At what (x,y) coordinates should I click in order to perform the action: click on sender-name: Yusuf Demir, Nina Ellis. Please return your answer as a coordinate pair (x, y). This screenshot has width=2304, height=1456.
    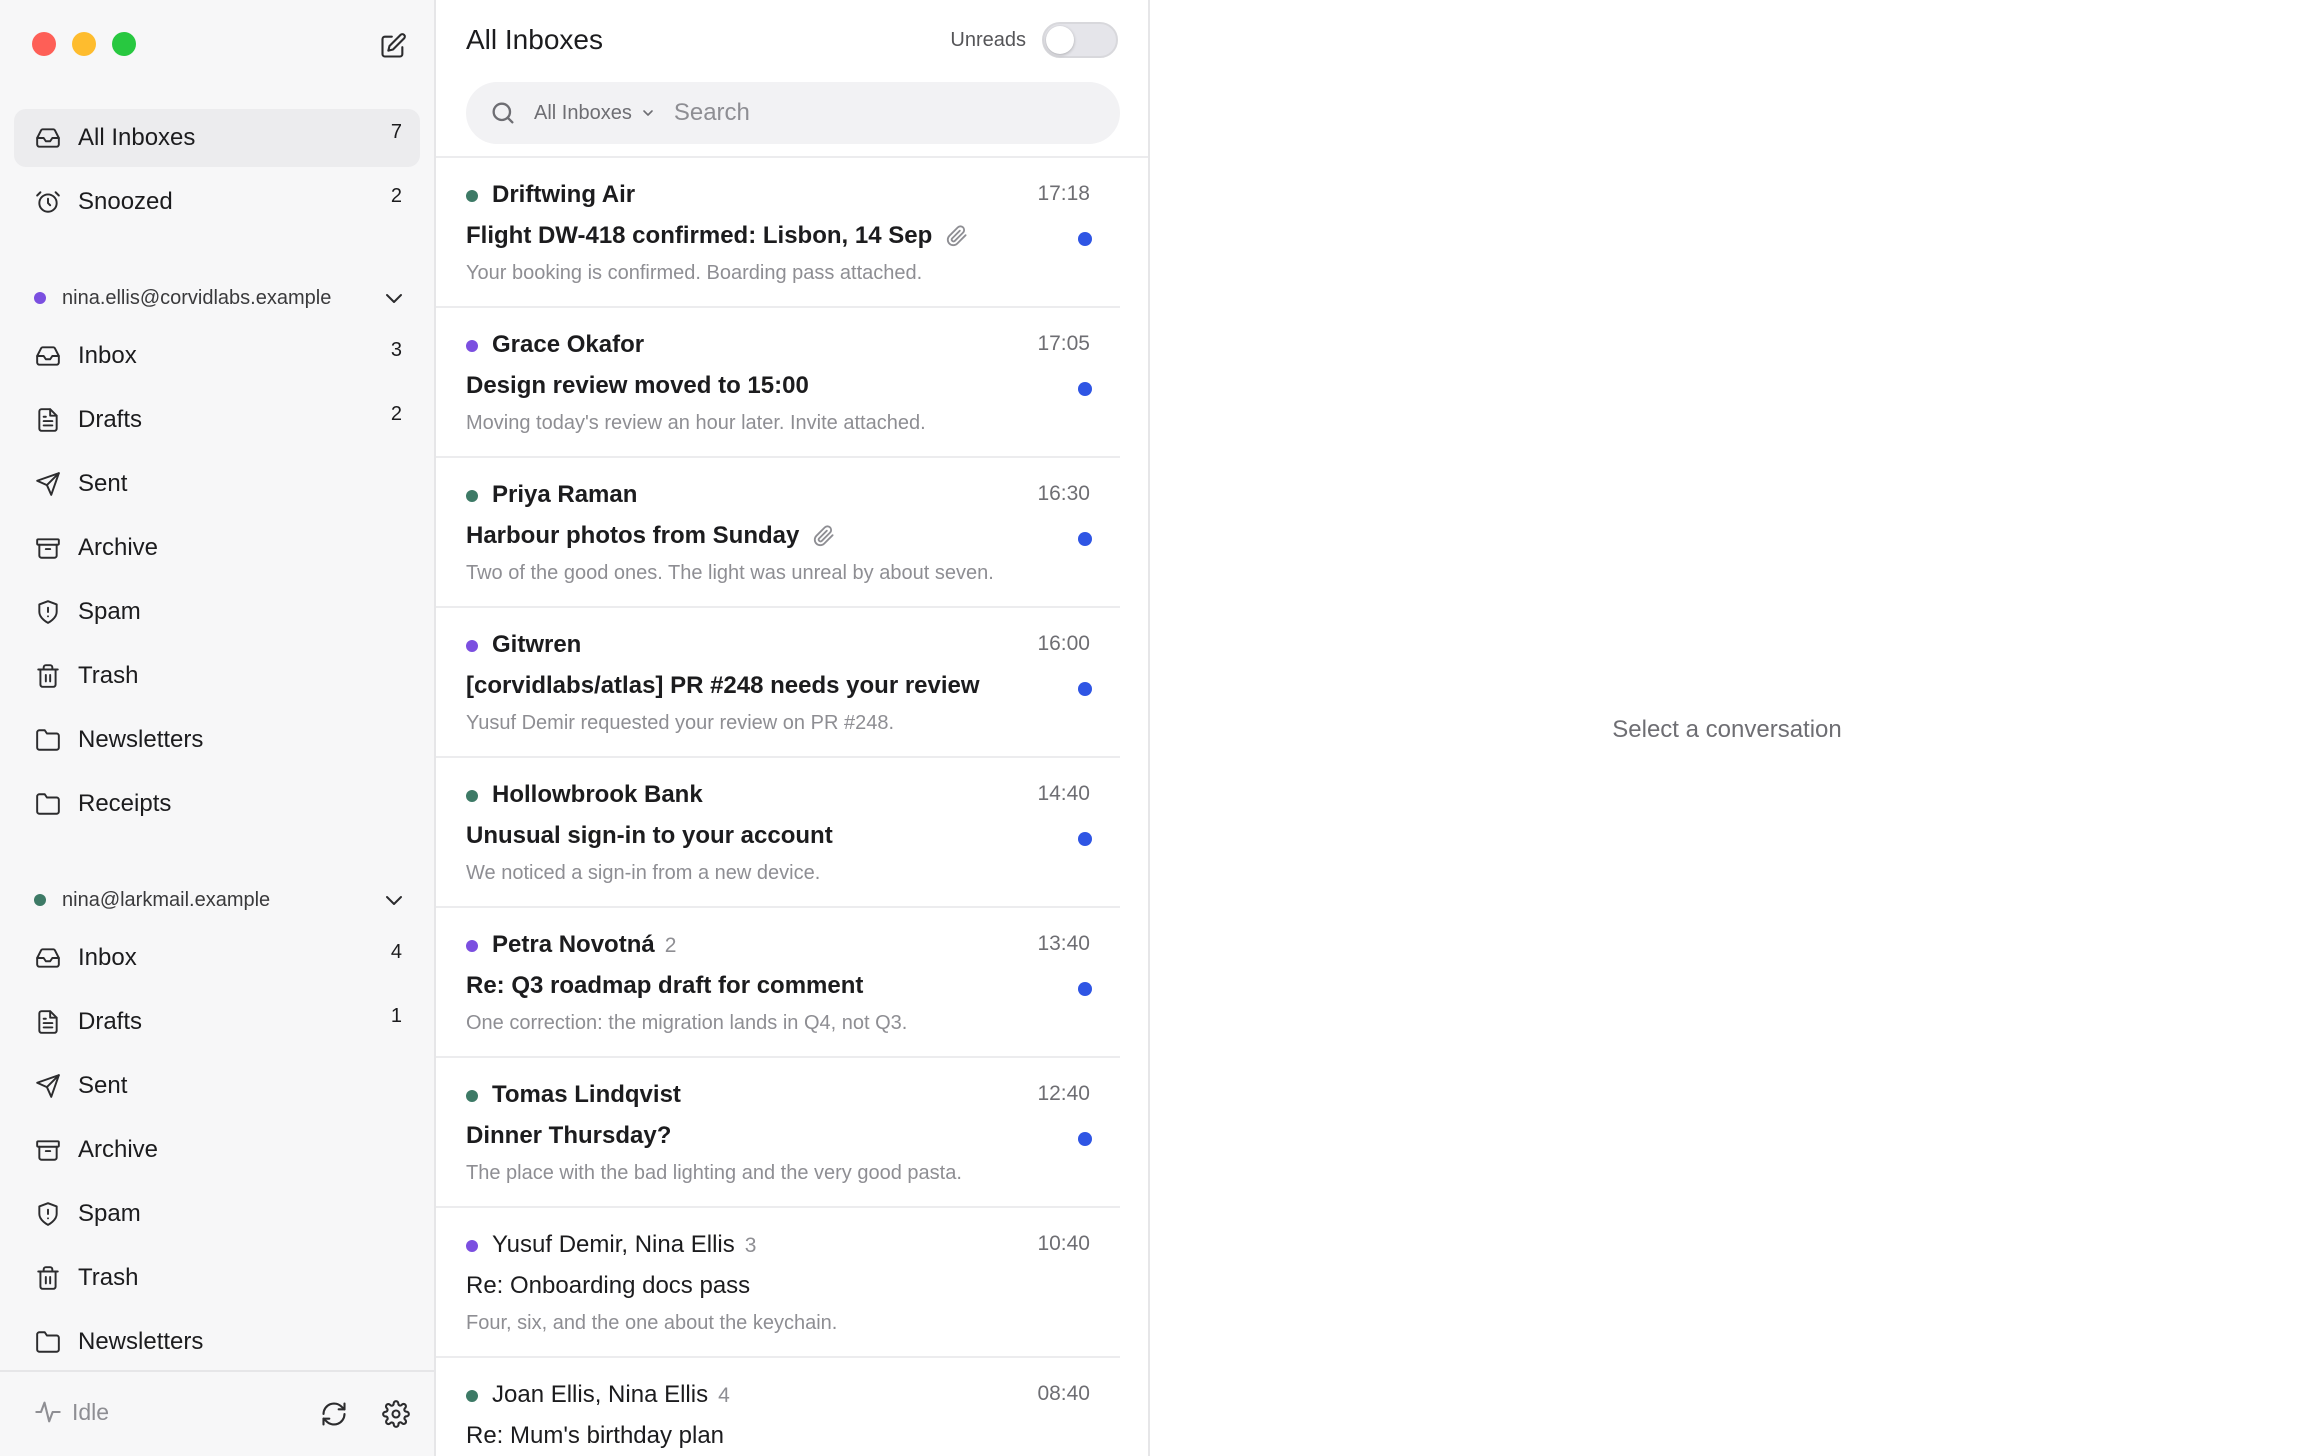
    Looking at the image, I should click on (613, 1244).